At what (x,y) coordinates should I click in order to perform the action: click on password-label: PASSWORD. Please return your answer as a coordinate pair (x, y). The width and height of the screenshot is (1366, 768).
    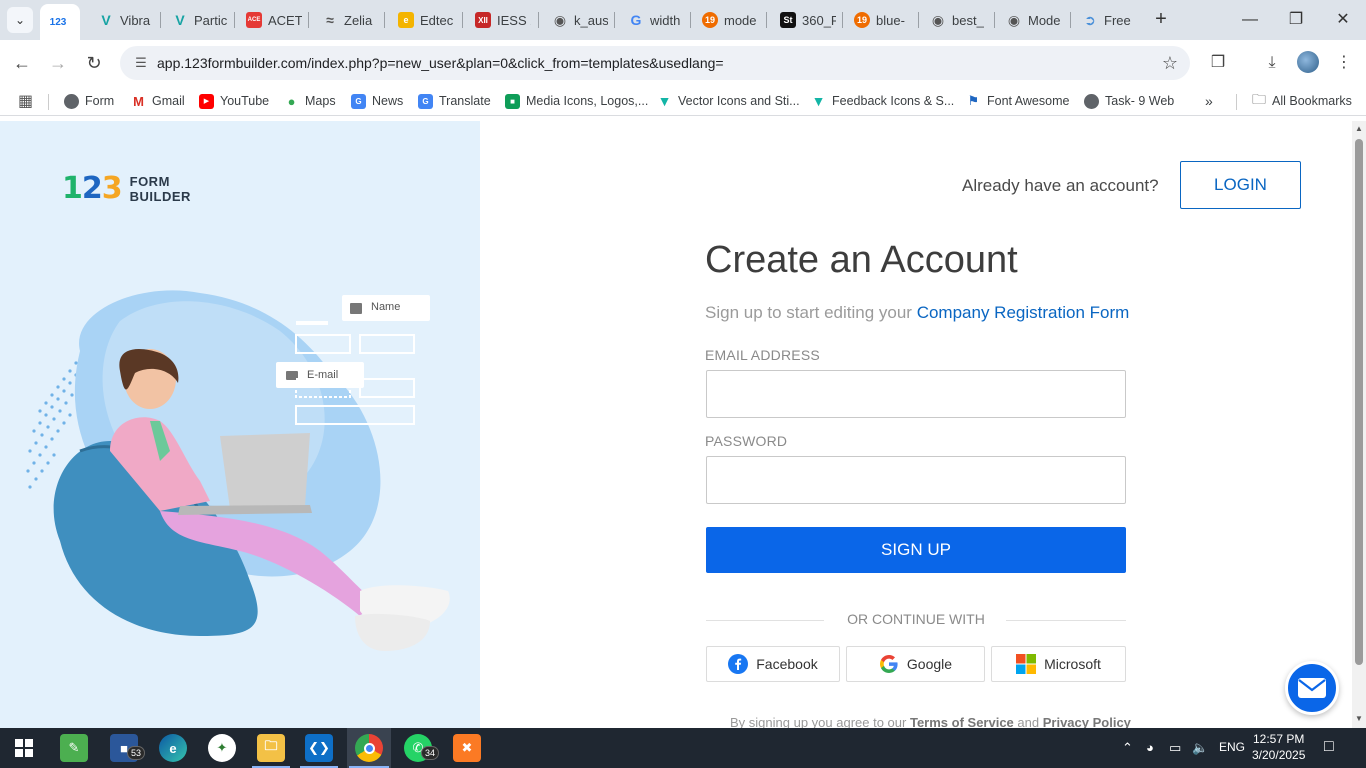
    Looking at the image, I should click on (746, 441).